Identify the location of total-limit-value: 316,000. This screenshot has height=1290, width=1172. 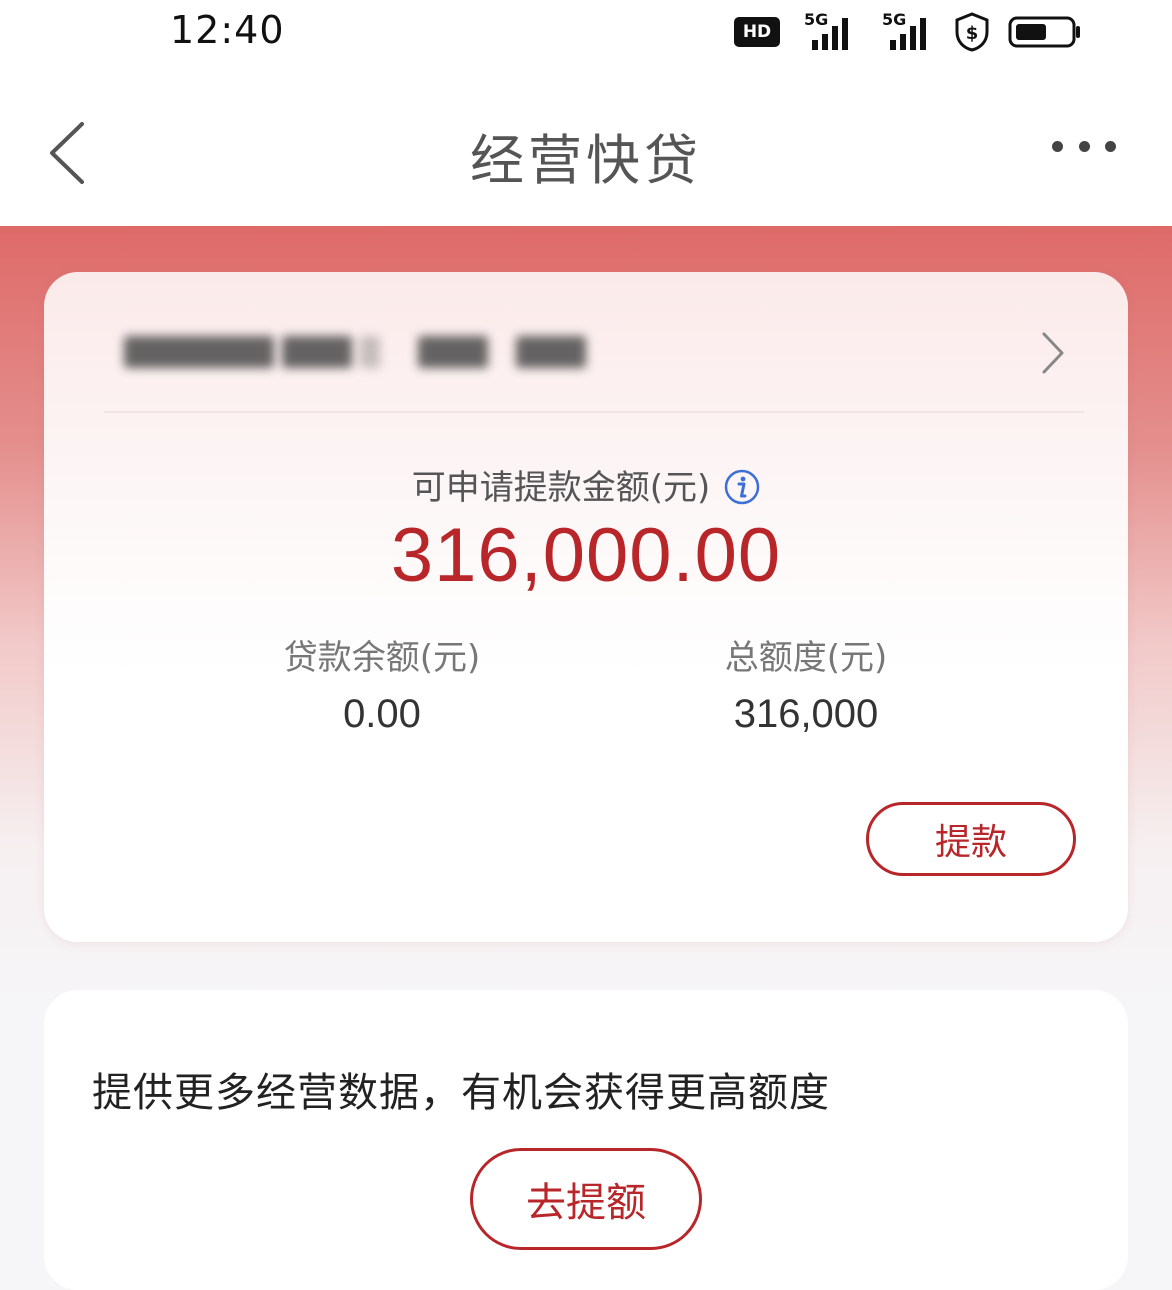
(806, 714).